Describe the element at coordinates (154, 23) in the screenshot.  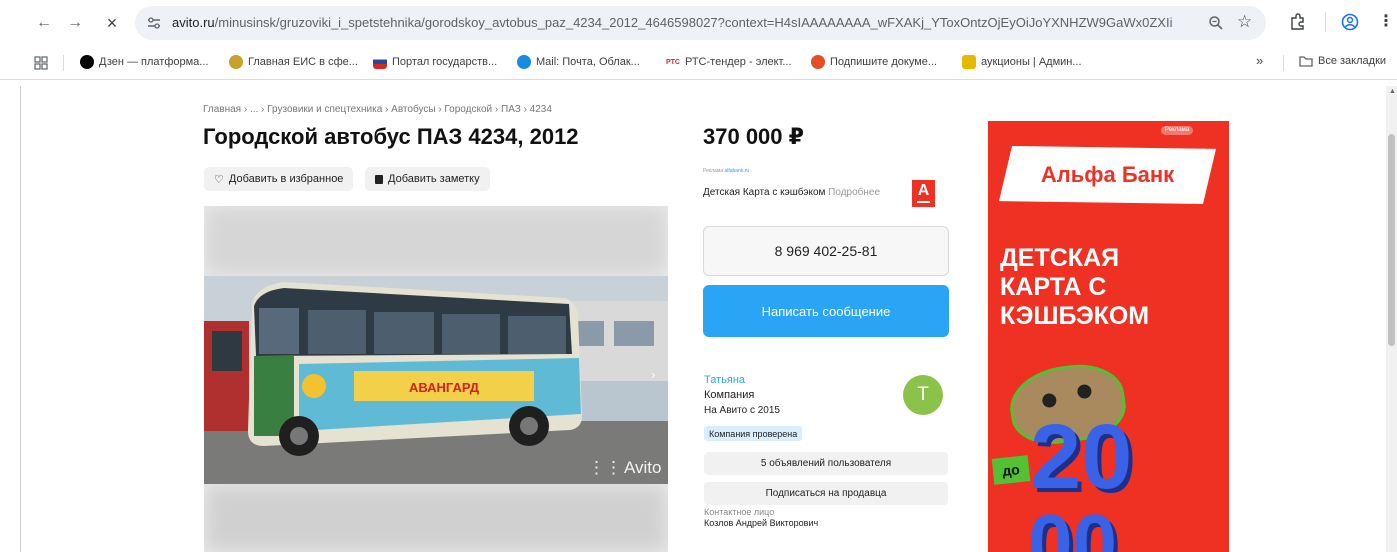
I see `site-info-icon` at that location.